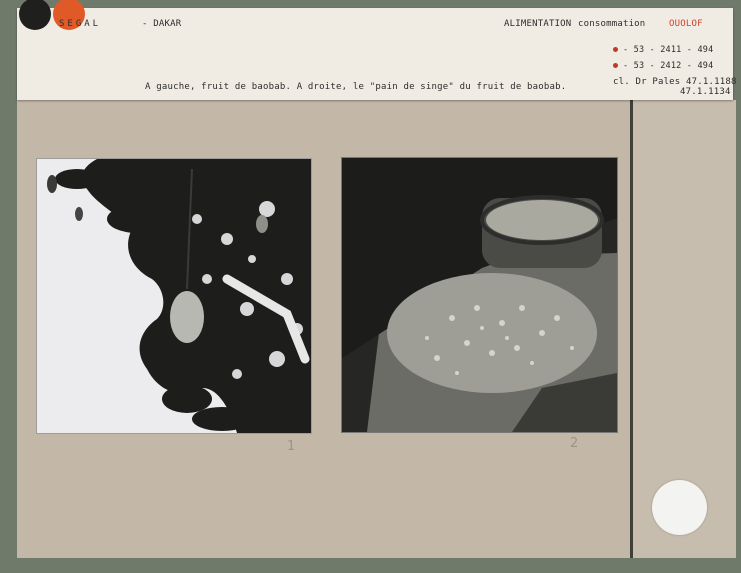 This screenshot has width=741, height=573. What do you see at coordinates (686, 24) in the screenshot?
I see `ethnic-group-label: OUOLOF` at bounding box center [686, 24].